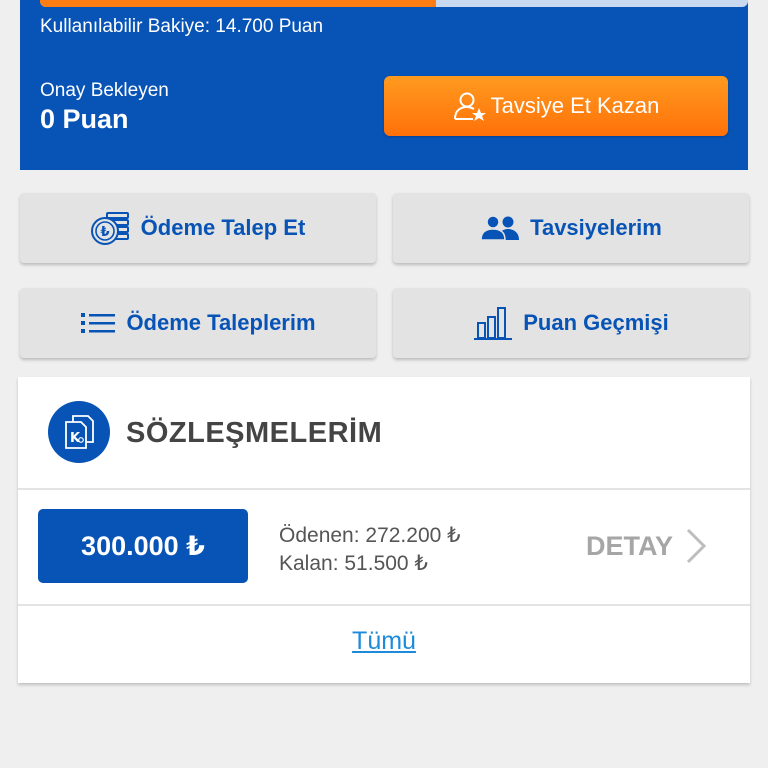 The height and width of the screenshot is (768, 768). Describe the element at coordinates (630, 545) in the screenshot. I see `detail-label: DETAY` at that location.